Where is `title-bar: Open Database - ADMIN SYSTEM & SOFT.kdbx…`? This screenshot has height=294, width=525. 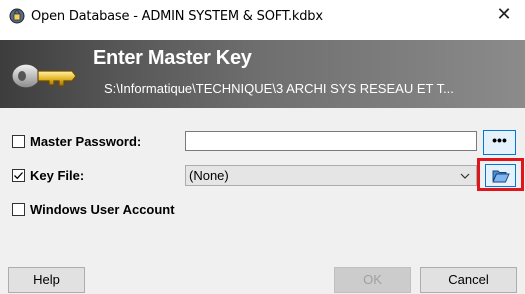 title-bar: Open Database - ADMIN SYSTEM & SOFT.kdbx… is located at coordinates (262, 20).